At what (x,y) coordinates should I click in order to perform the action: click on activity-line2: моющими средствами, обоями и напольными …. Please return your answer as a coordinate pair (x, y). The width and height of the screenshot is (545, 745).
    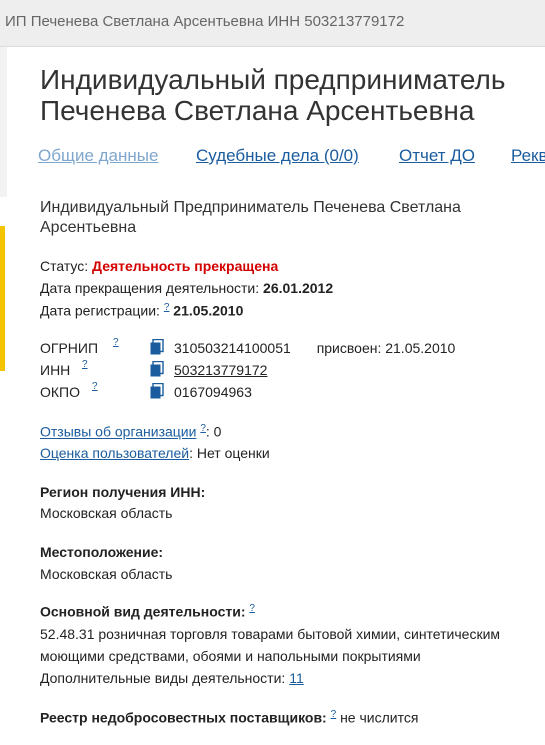
    Looking at the image, I should click on (230, 656).